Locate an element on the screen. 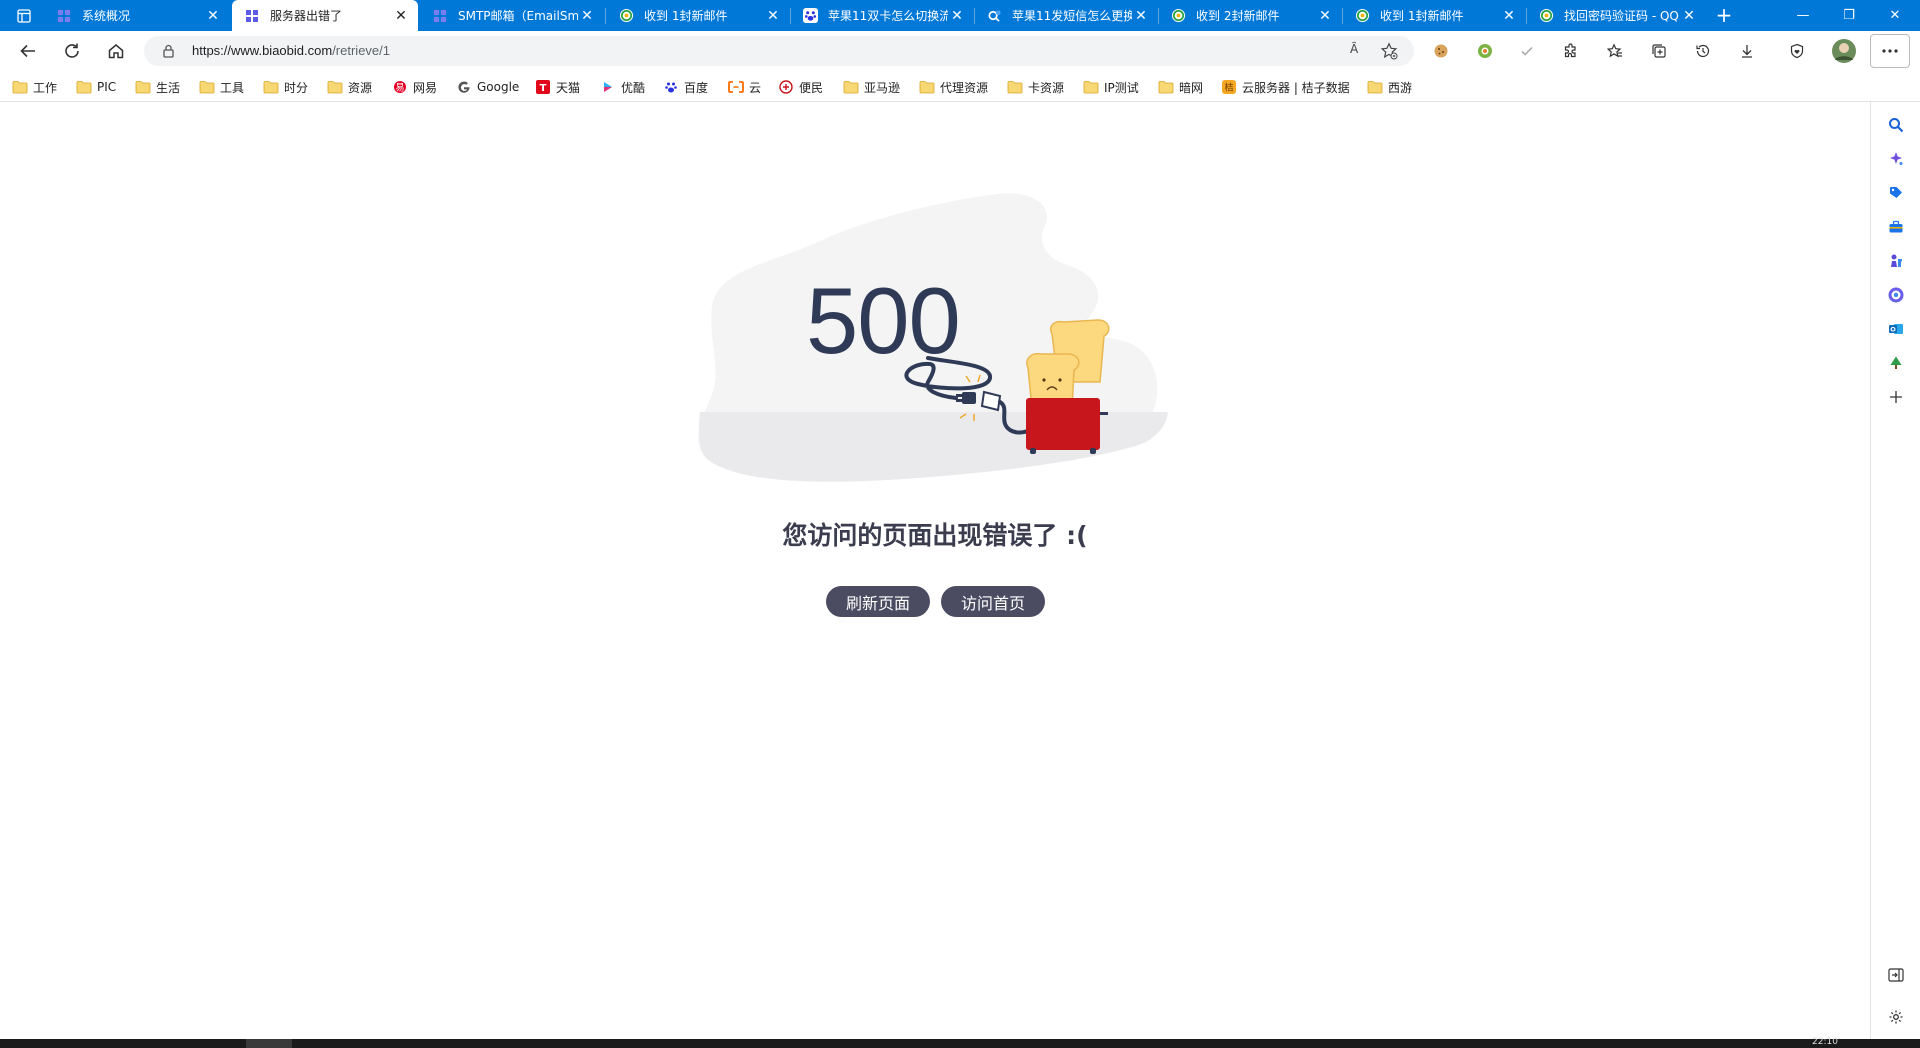 The height and width of the screenshot is (1048, 1920). bookmark-label: 天猫 is located at coordinates (568, 87).